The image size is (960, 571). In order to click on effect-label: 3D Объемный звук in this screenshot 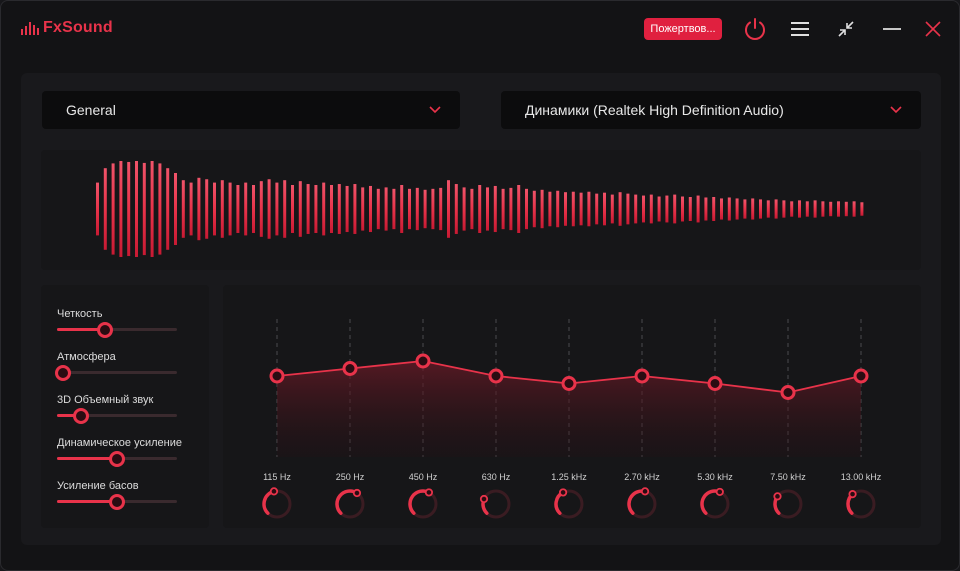, I will do `click(105, 400)`.